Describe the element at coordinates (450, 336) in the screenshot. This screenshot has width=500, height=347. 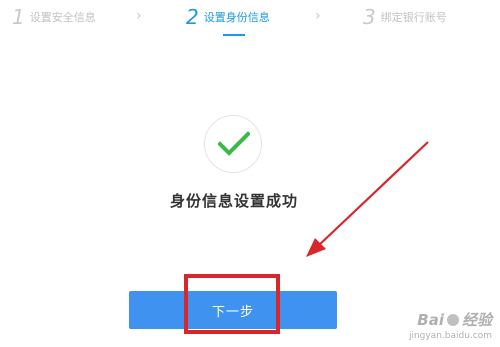
I see `watermark-url: jingyan.baidu.com` at that location.